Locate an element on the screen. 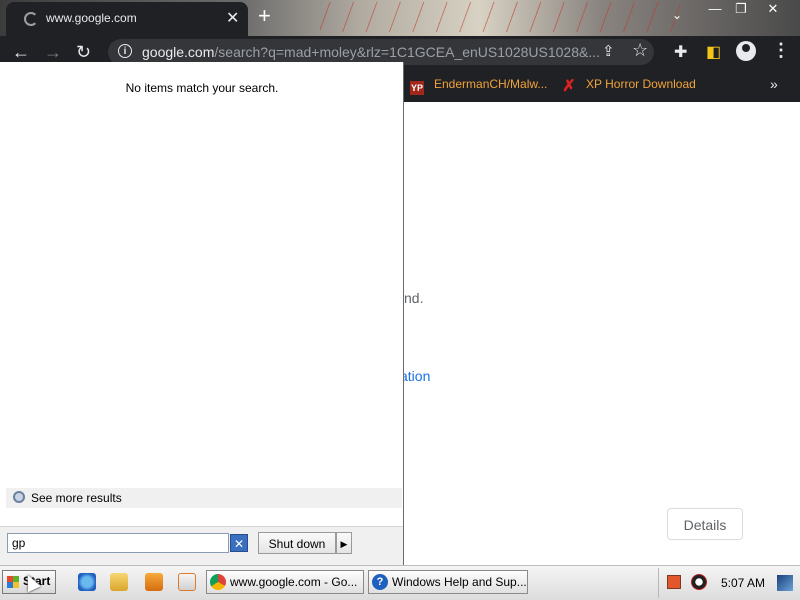 This screenshot has height=600, width=800. shutdown-options-arrow-icon: ▶ is located at coordinates (344, 543).